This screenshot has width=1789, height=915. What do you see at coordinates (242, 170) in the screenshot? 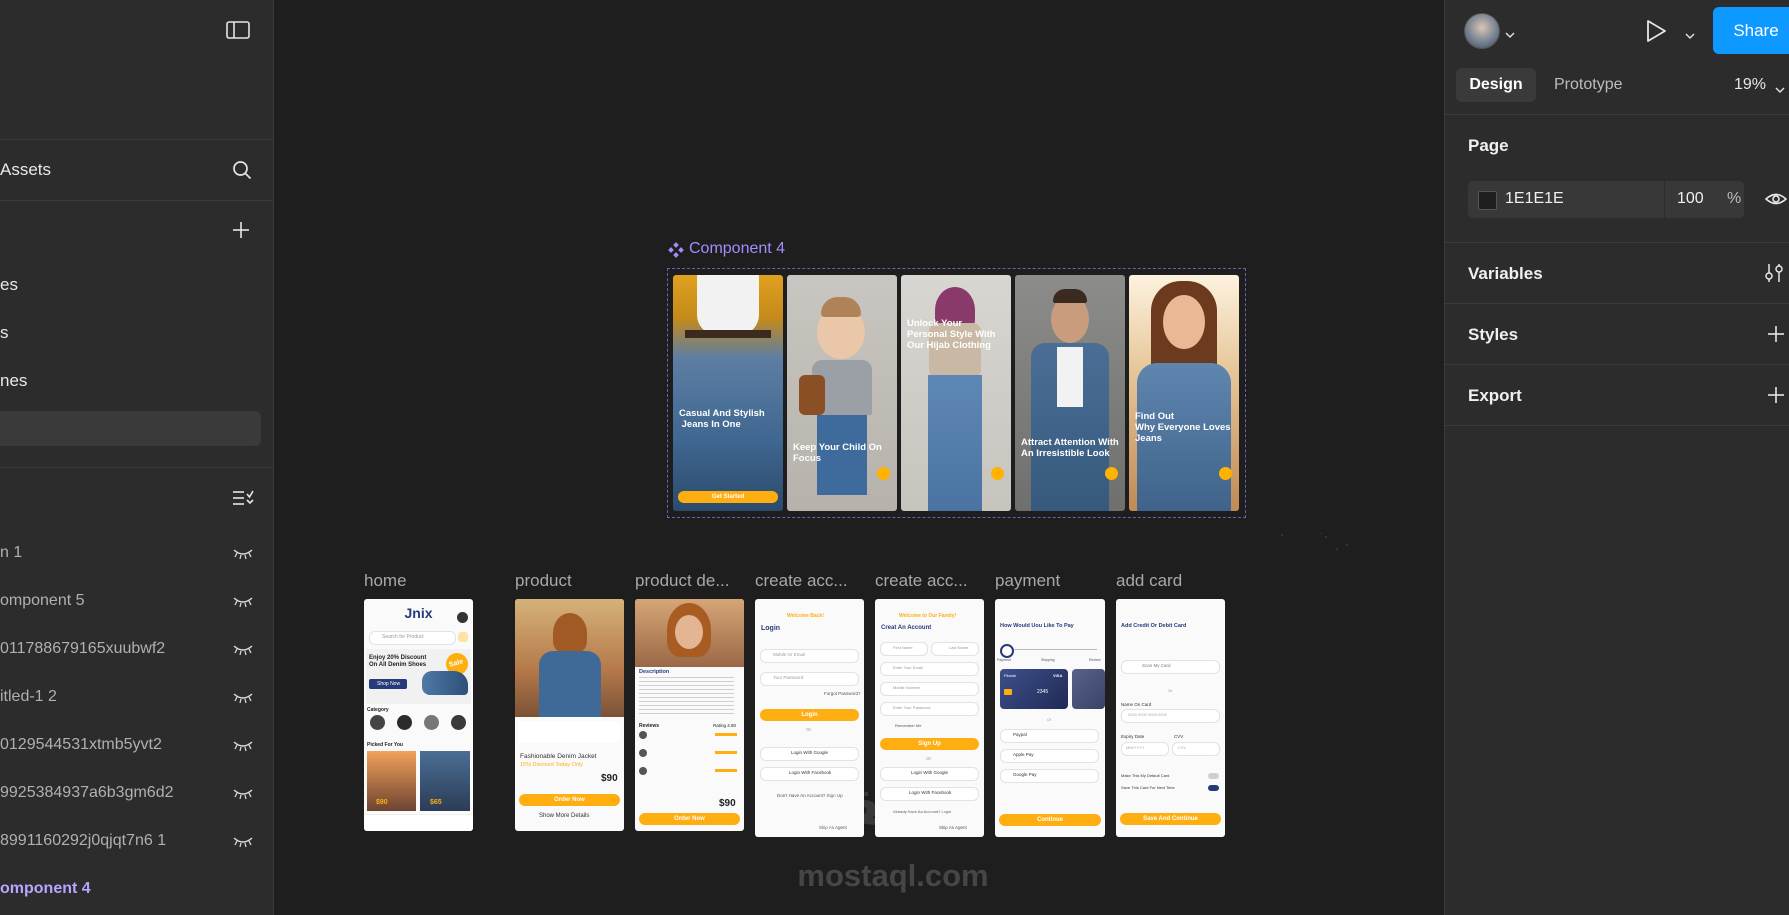
I see `search-icon` at bounding box center [242, 170].